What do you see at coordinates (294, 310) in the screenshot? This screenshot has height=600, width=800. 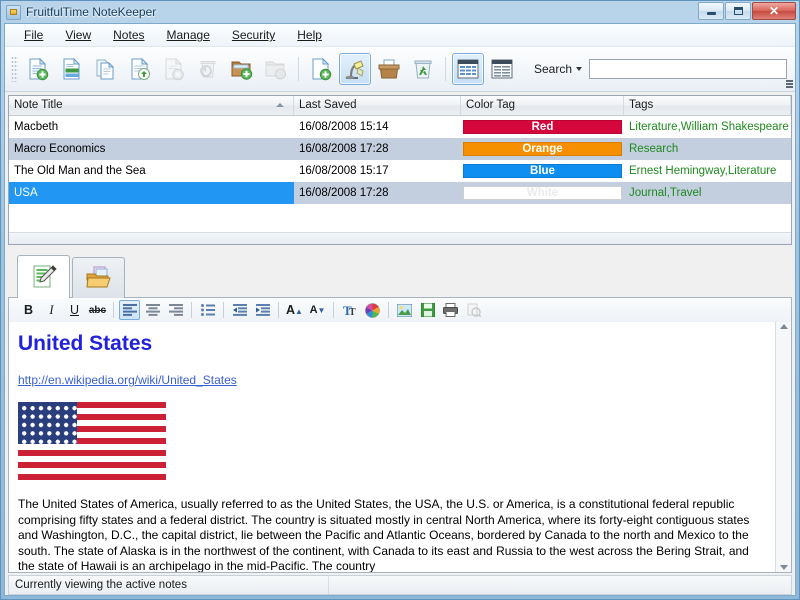 I see `increase-font-size-button: A▲` at bounding box center [294, 310].